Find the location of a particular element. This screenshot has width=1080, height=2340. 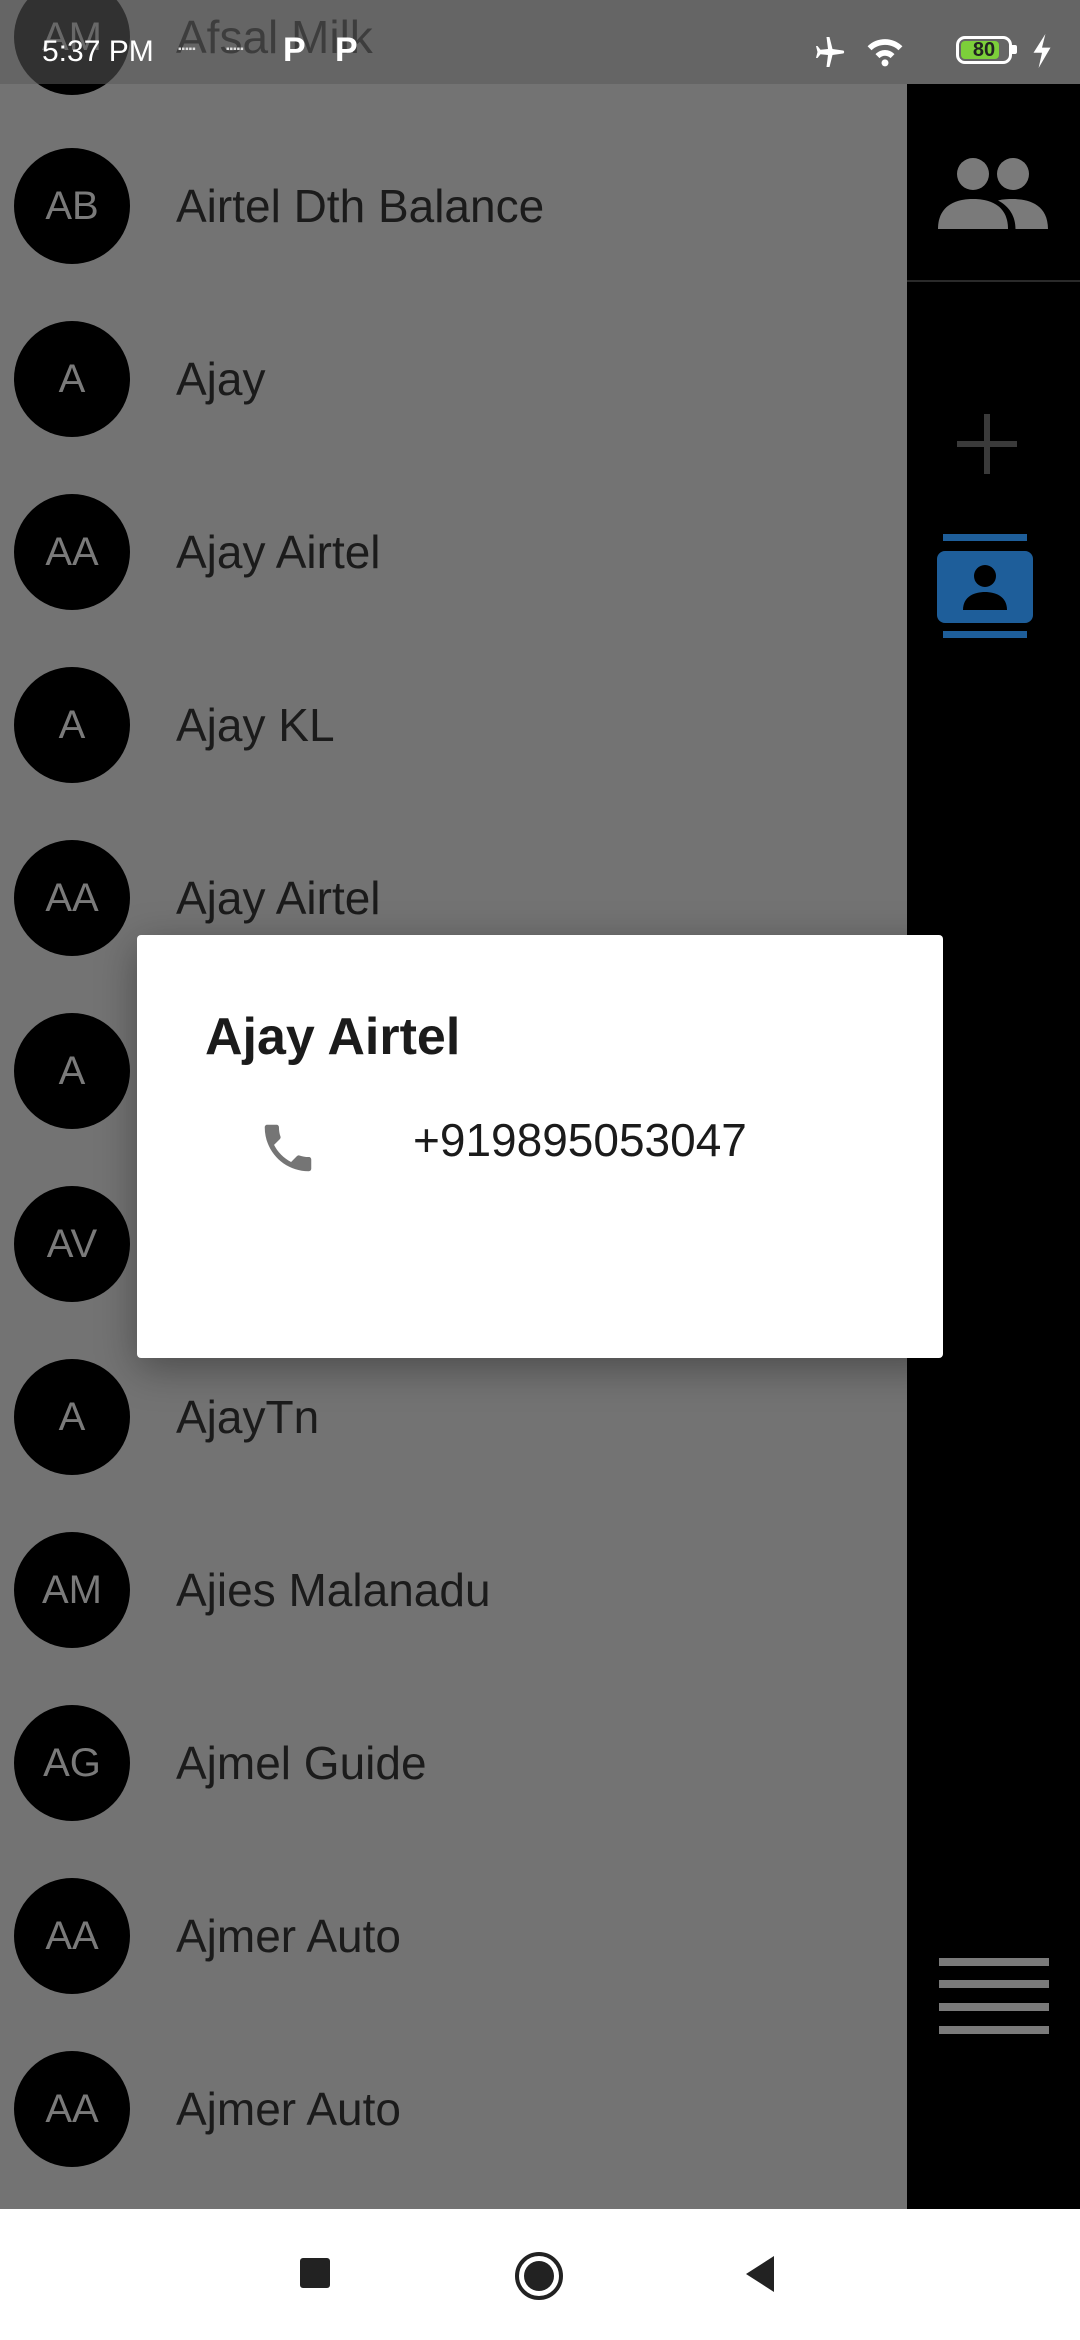

contact-avatar: AG is located at coordinates (72, 1763).